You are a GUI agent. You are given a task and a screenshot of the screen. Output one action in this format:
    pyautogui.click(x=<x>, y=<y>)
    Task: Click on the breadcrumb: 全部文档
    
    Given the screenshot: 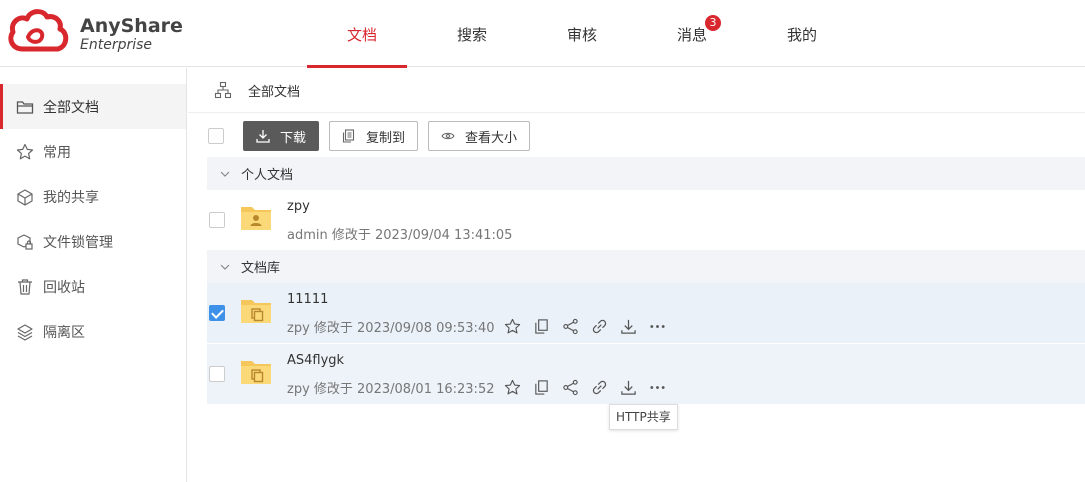 What is the action you would take?
    pyautogui.click(x=636, y=90)
    